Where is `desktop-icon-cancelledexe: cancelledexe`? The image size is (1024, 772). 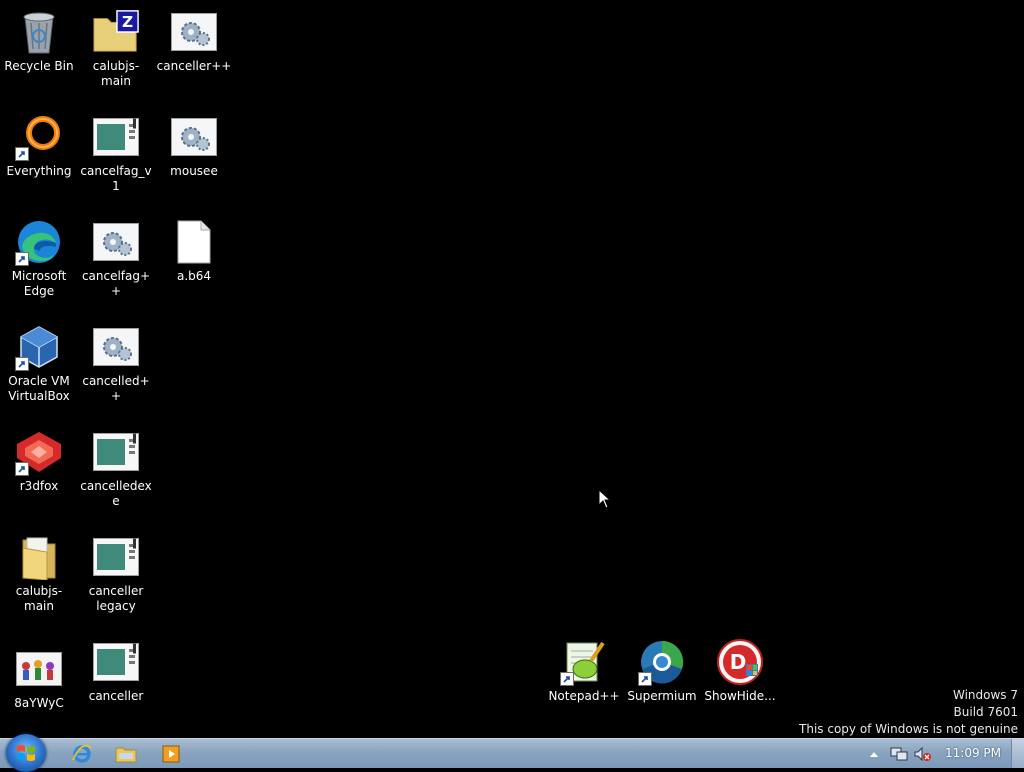 desktop-icon-cancelledexe: cancelledexe is located at coordinates (116, 468).